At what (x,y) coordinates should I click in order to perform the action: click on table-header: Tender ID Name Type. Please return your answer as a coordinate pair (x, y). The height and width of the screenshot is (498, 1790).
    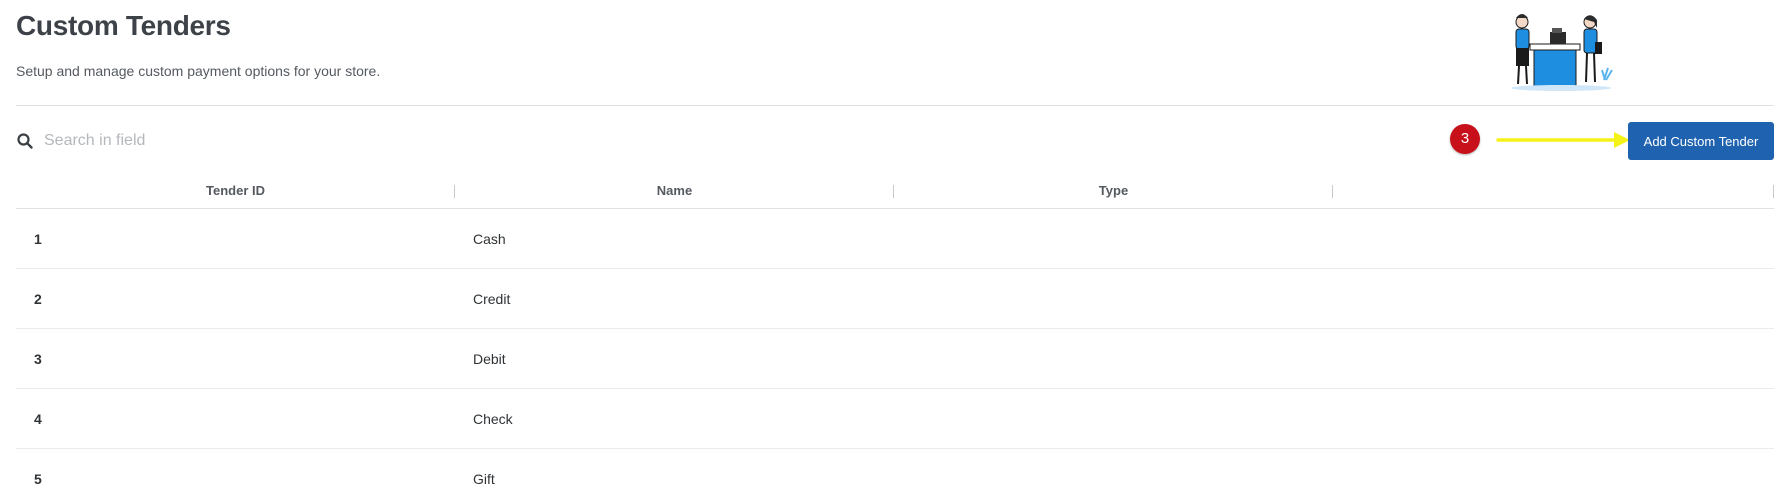
    Looking at the image, I should click on (895, 191).